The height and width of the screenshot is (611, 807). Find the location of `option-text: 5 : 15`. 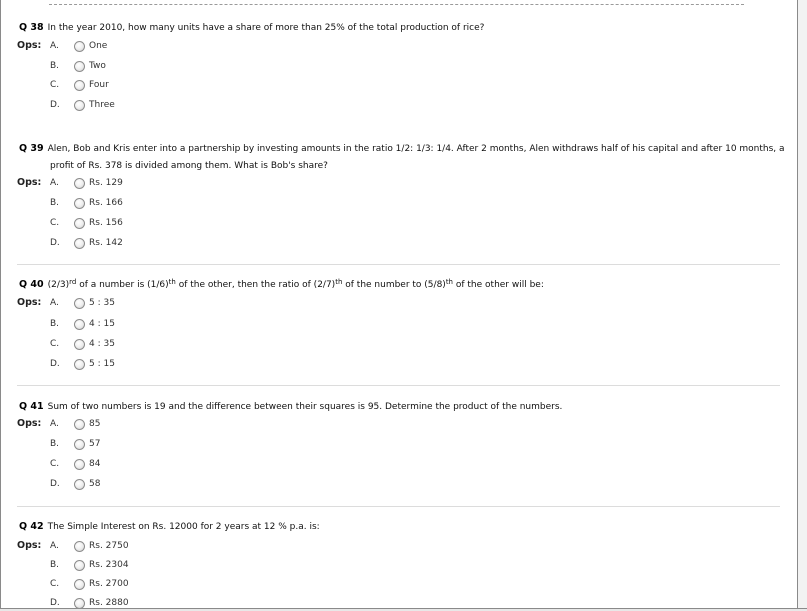

option-text: 5 : 15 is located at coordinates (102, 364).